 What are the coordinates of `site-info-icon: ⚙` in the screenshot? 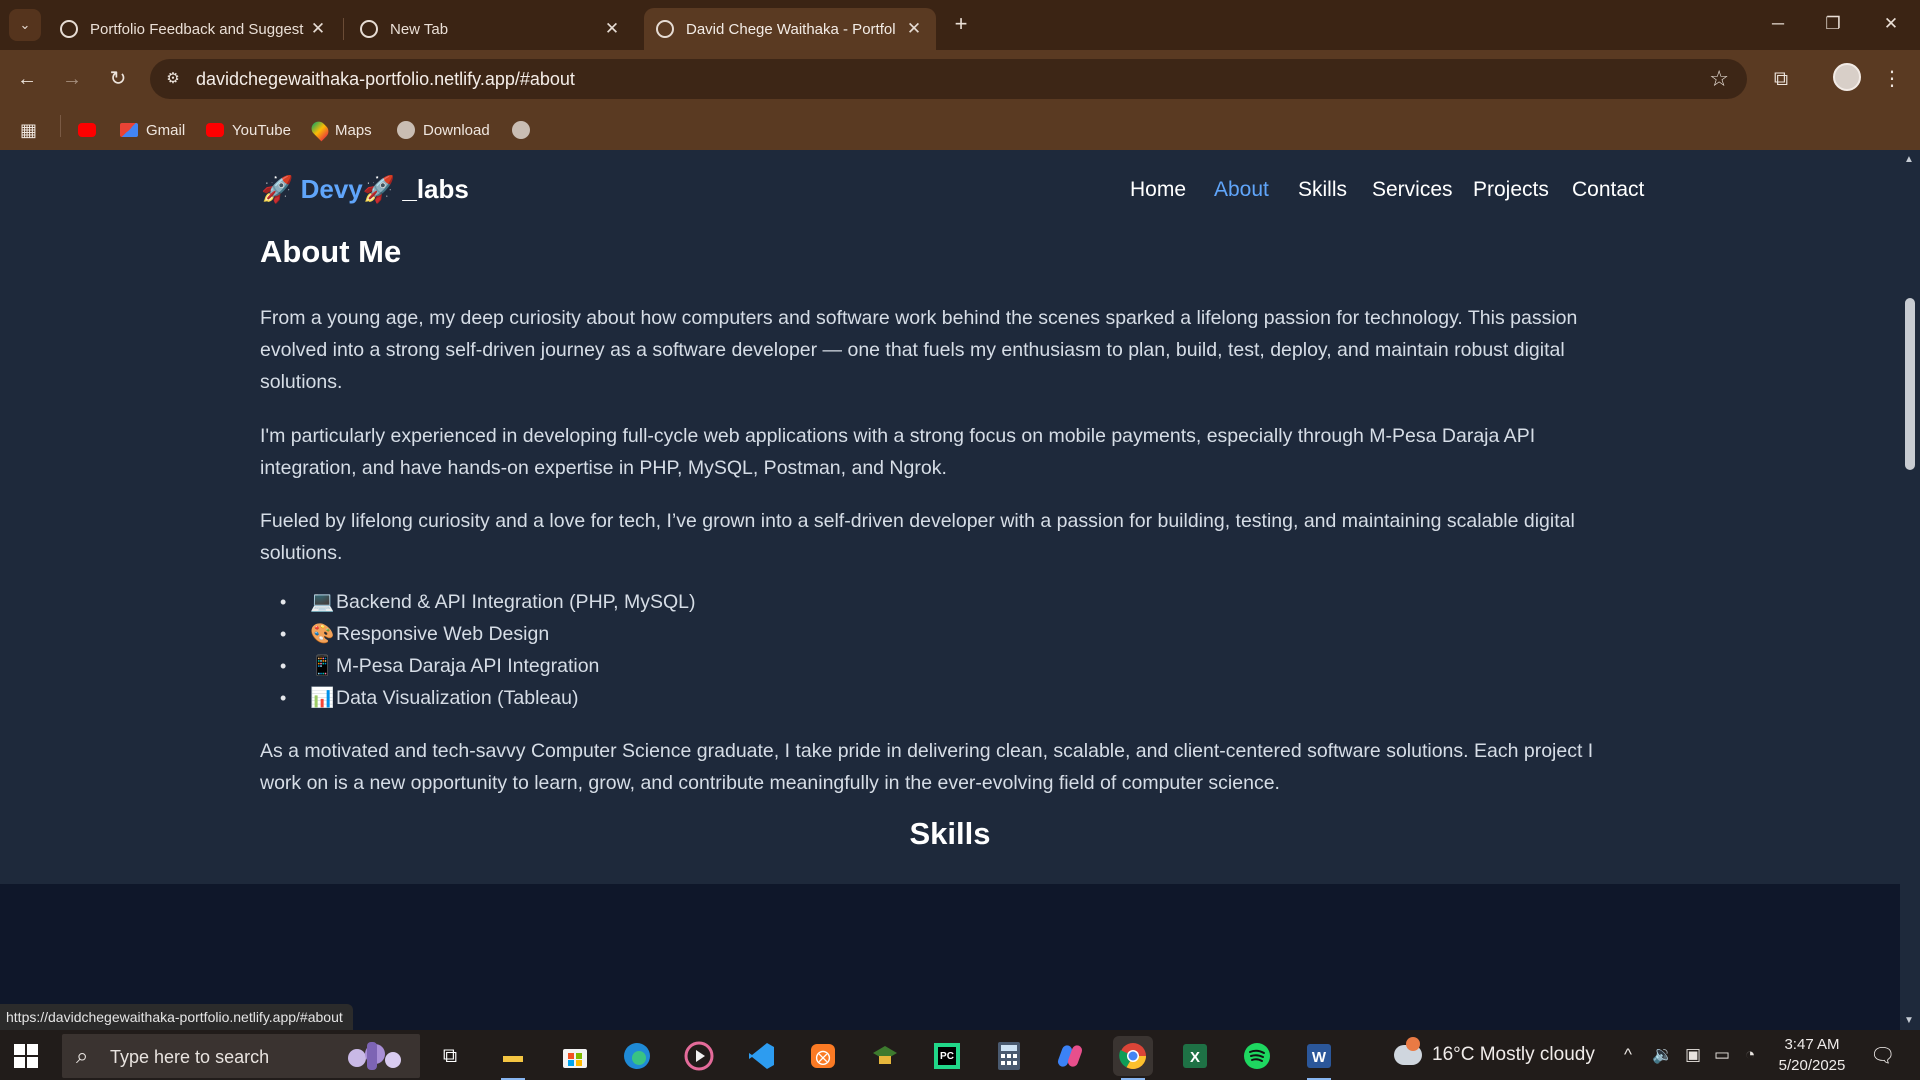 It's located at (173, 79).